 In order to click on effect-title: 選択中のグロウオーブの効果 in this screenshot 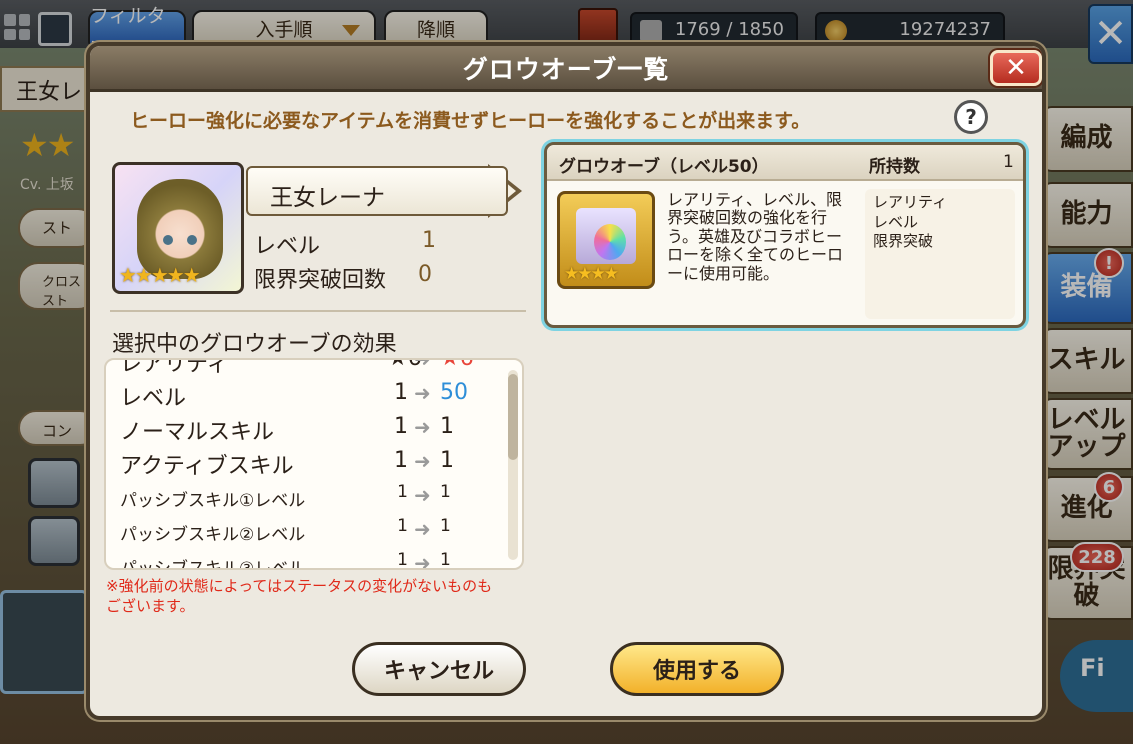, I will do `click(254, 344)`.